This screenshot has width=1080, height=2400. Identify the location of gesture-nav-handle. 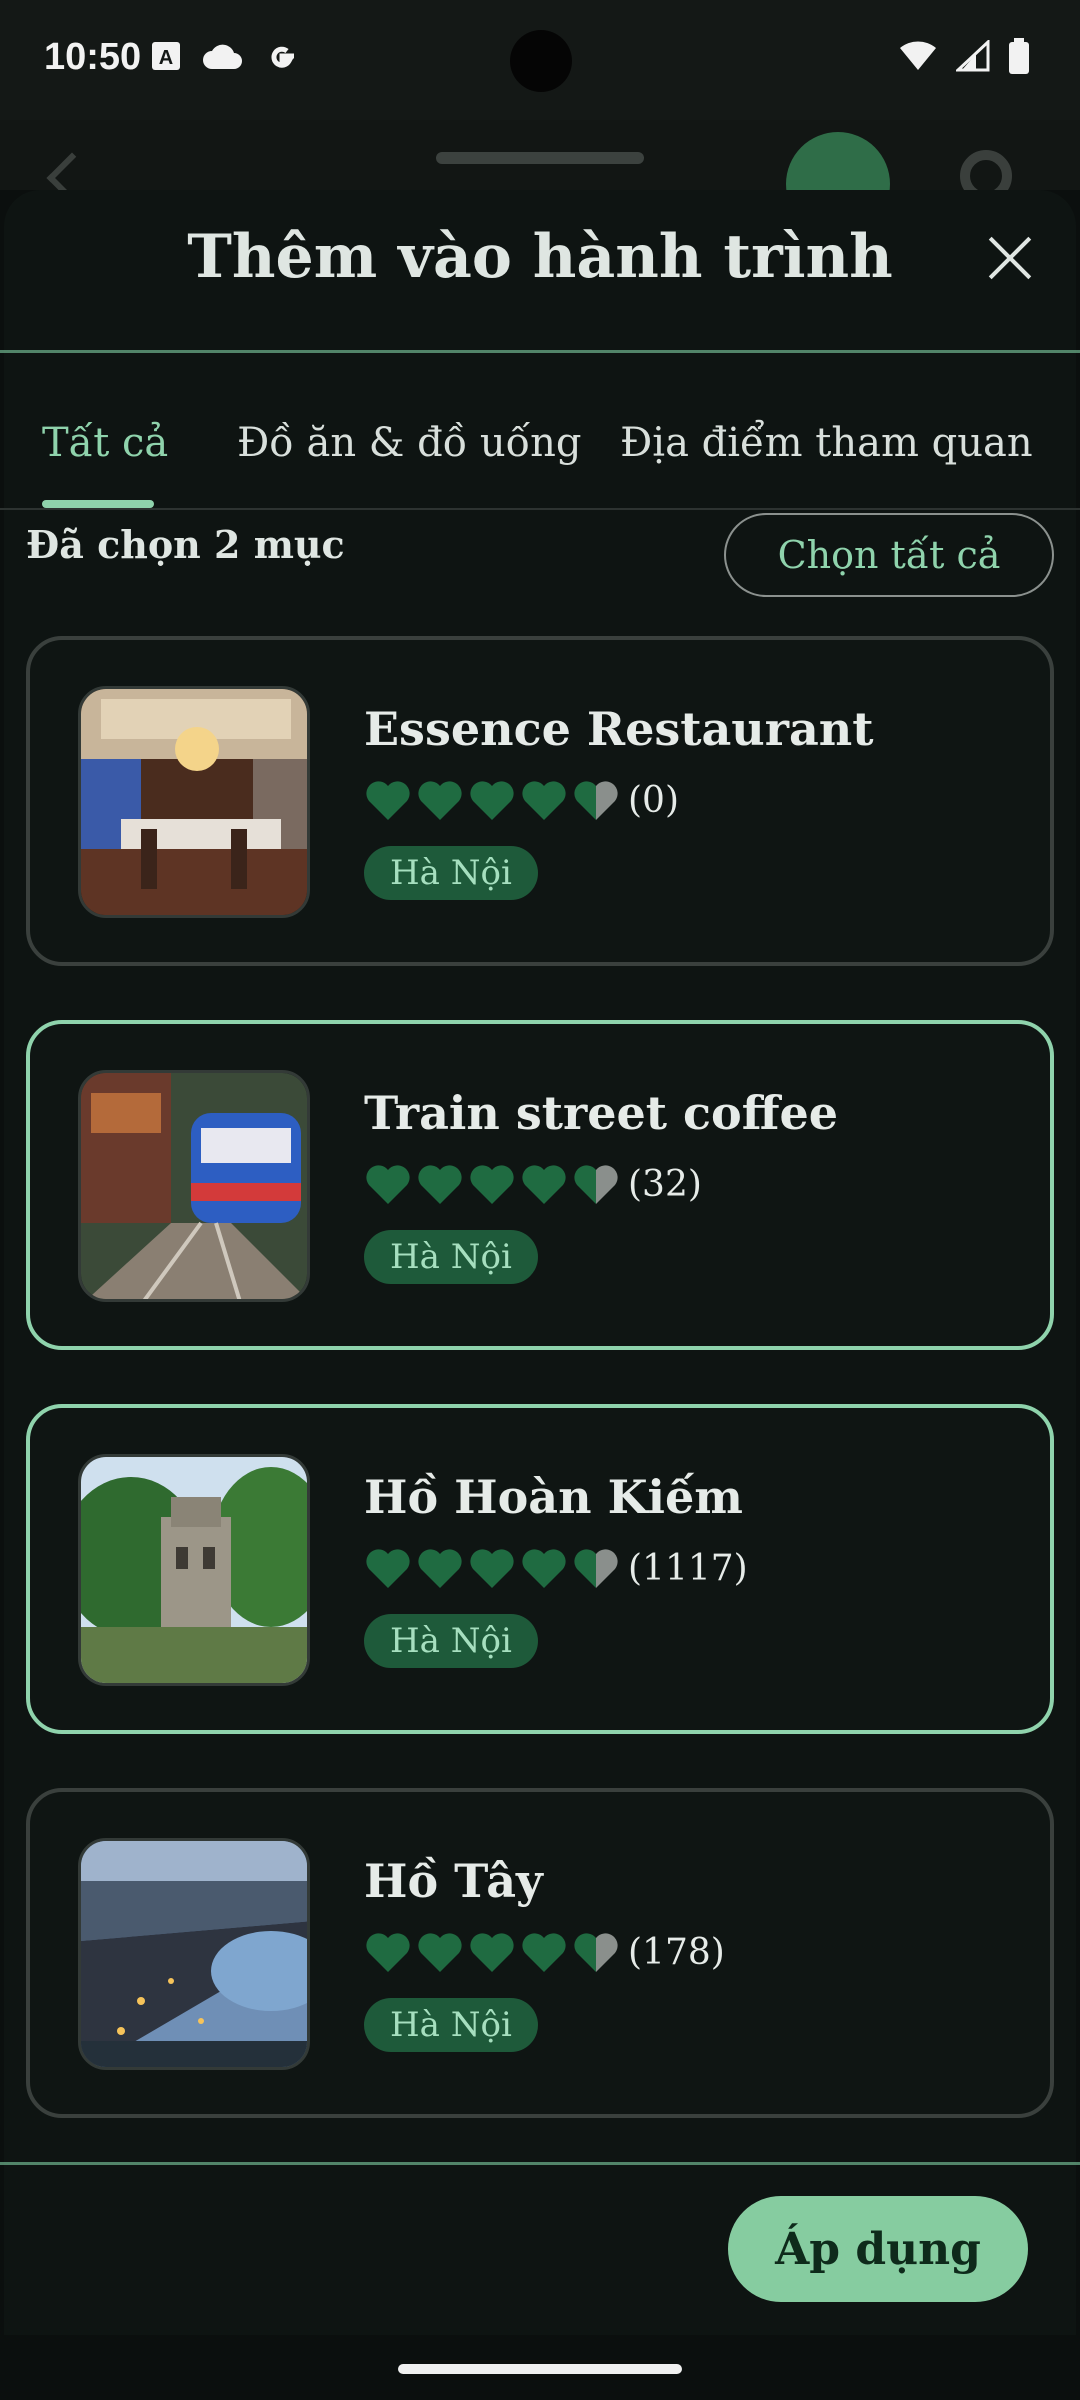
(540, 2369).